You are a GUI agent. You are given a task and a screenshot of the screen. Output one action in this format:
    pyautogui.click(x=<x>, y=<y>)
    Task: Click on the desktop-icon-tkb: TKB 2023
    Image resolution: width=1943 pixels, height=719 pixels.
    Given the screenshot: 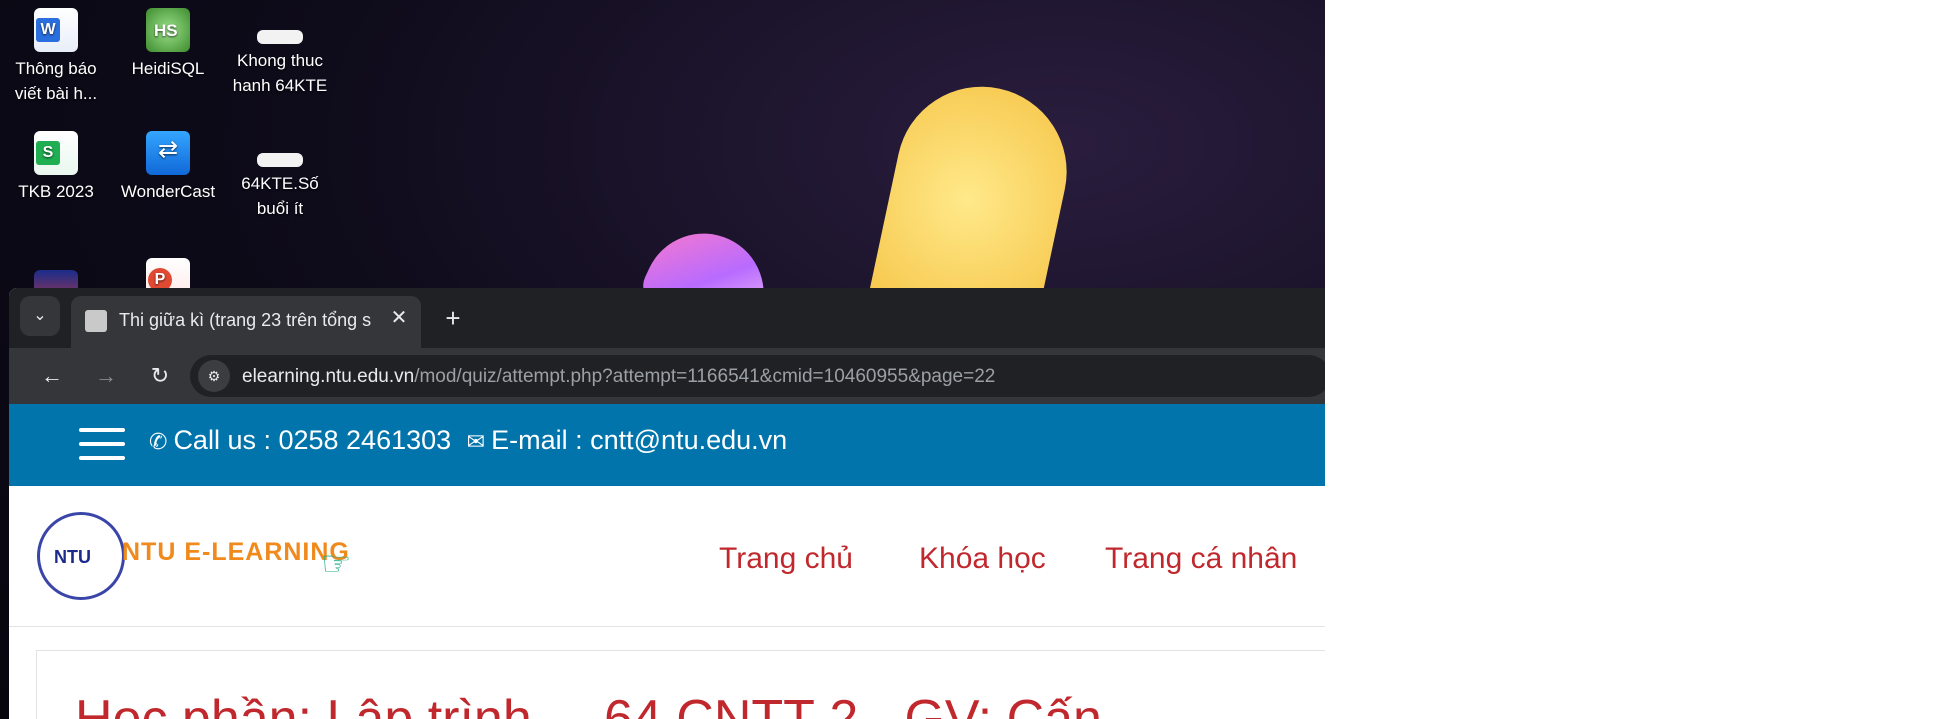 What is the action you would take?
    pyautogui.click(x=56, y=163)
    